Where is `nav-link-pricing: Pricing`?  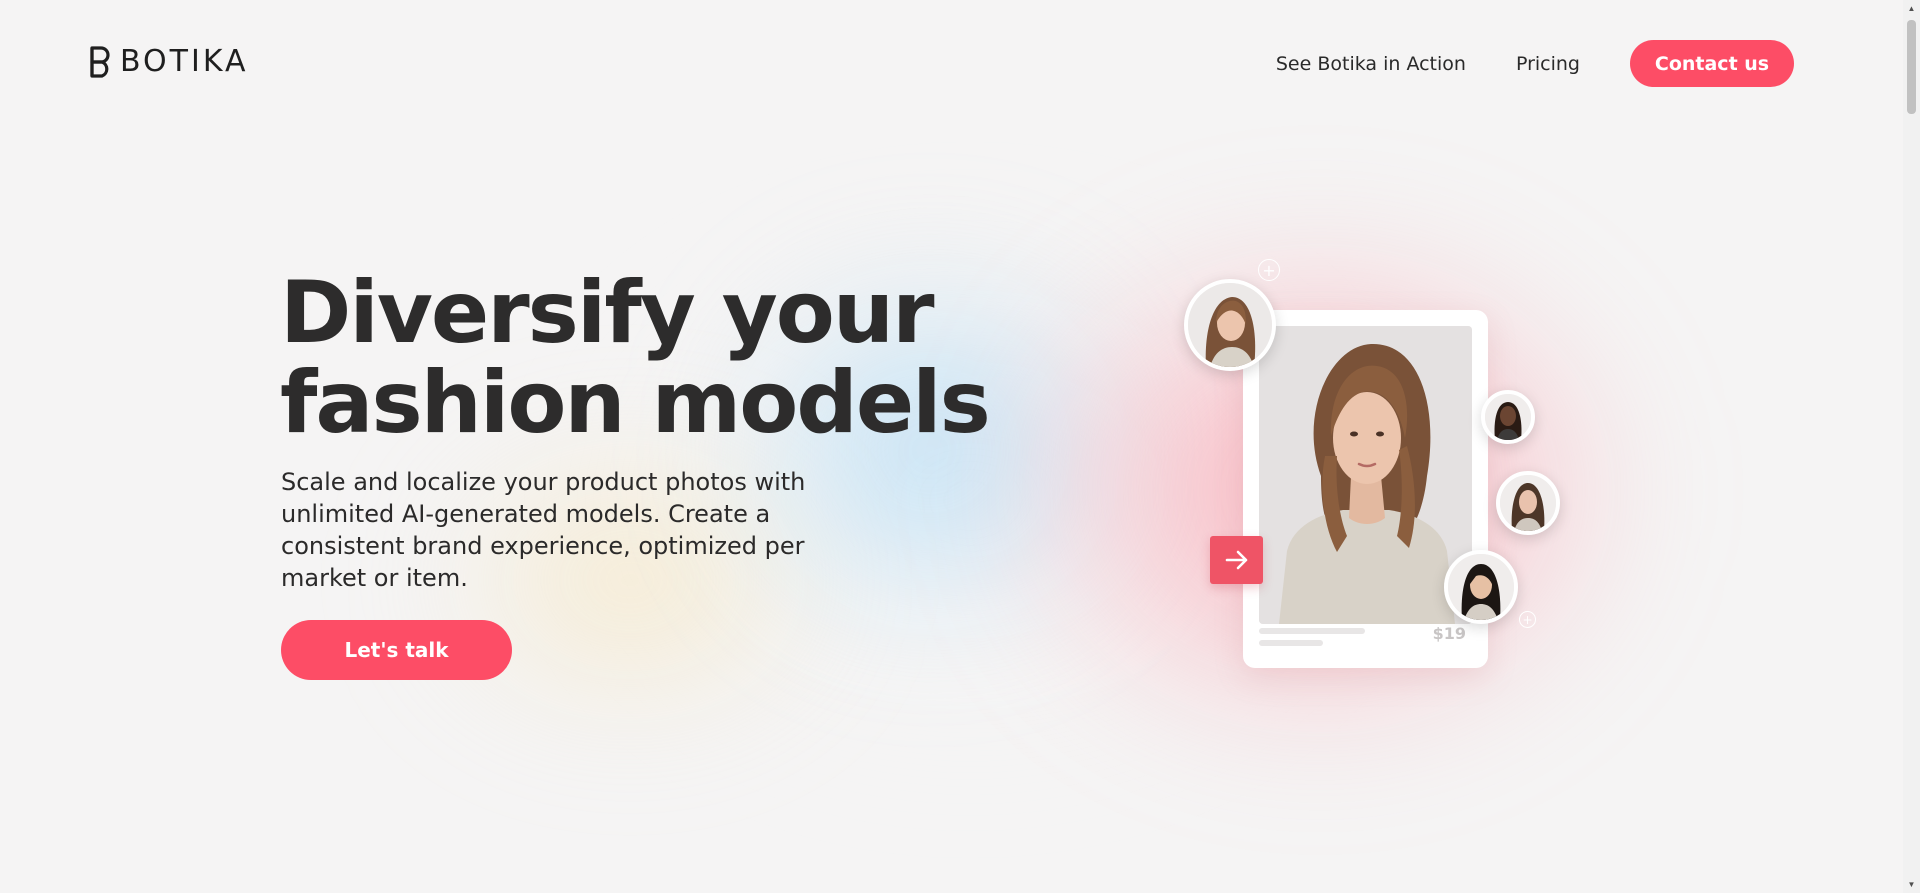 nav-link-pricing: Pricing is located at coordinates (1548, 64).